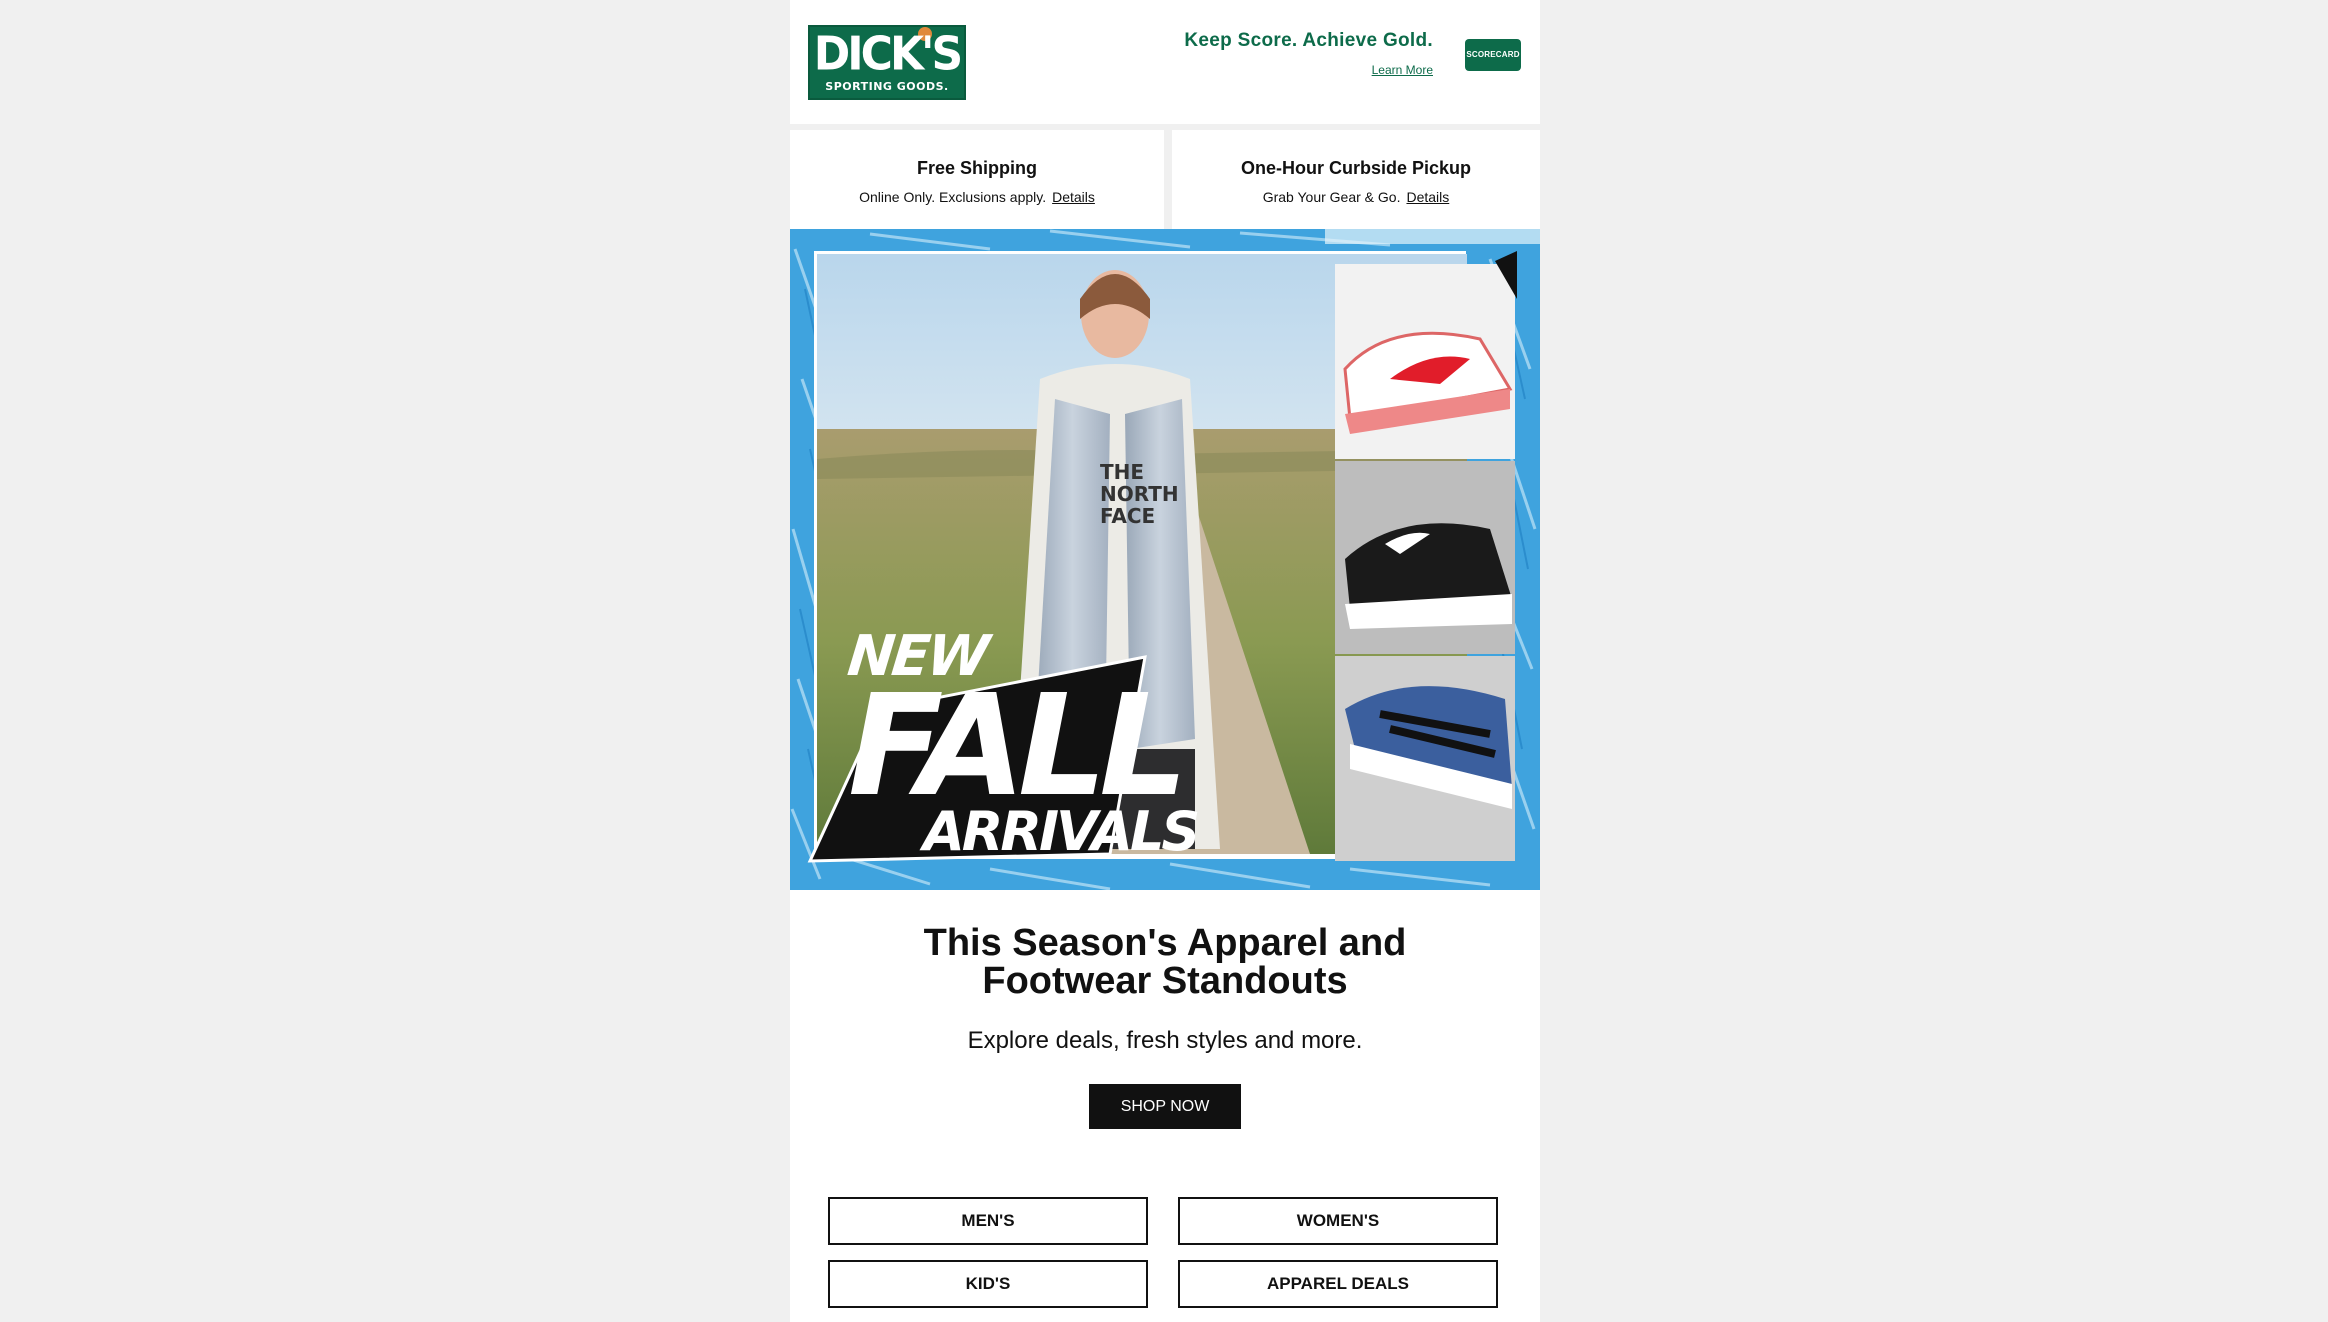  Describe the element at coordinates (988, 1284) in the screenshot. I see `kids-button: KID'S` at that location.